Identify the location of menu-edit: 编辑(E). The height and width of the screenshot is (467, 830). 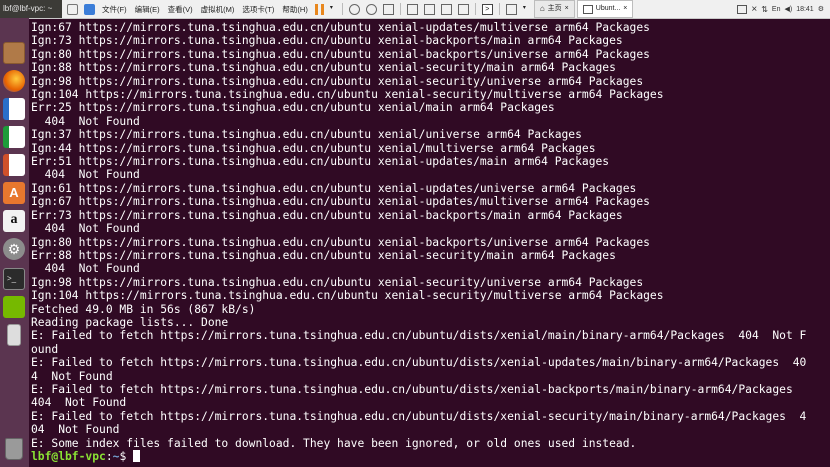
(147, 9).